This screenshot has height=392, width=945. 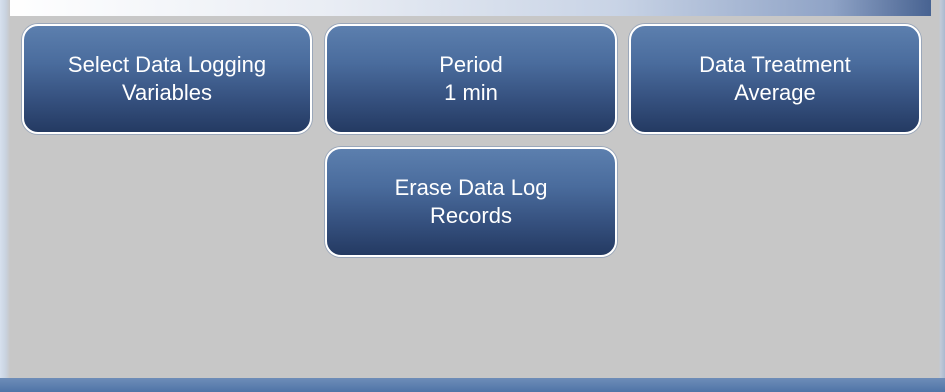 What do you see at coordinates (471, 215) in the screenshot?
I see `button-label-line2: Records` at bounding box center [471, 215].